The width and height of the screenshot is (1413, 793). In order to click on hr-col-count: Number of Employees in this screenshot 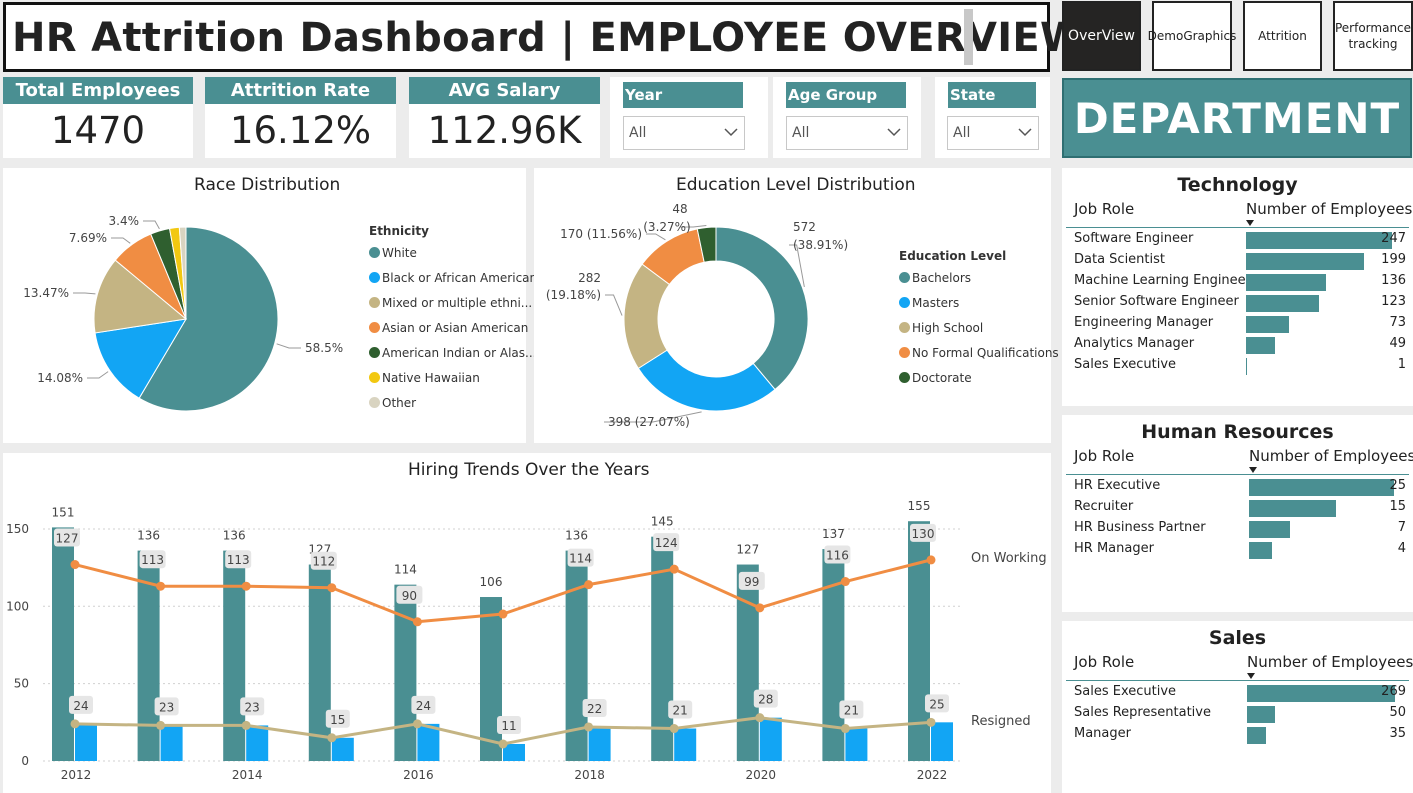, I will do `click(1331, 456)`.